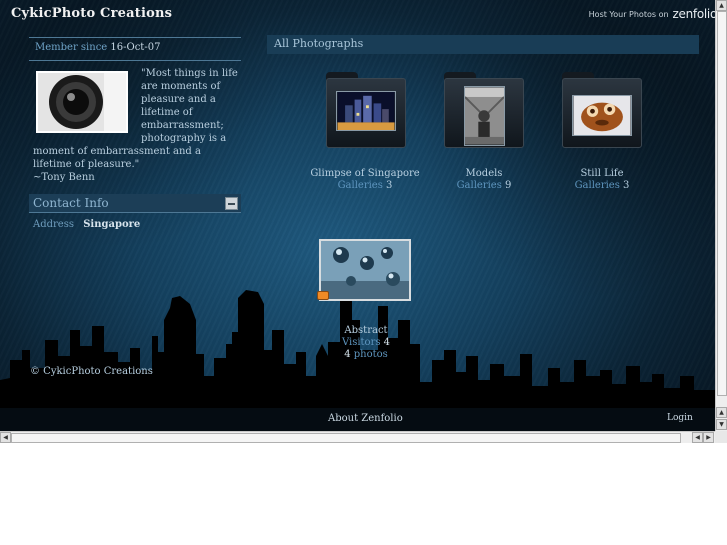 The height and width of the screenshot is (545, 727). I want to click on vertical-scrollbar: ▲ ▲ ▼, so click(721, 215).